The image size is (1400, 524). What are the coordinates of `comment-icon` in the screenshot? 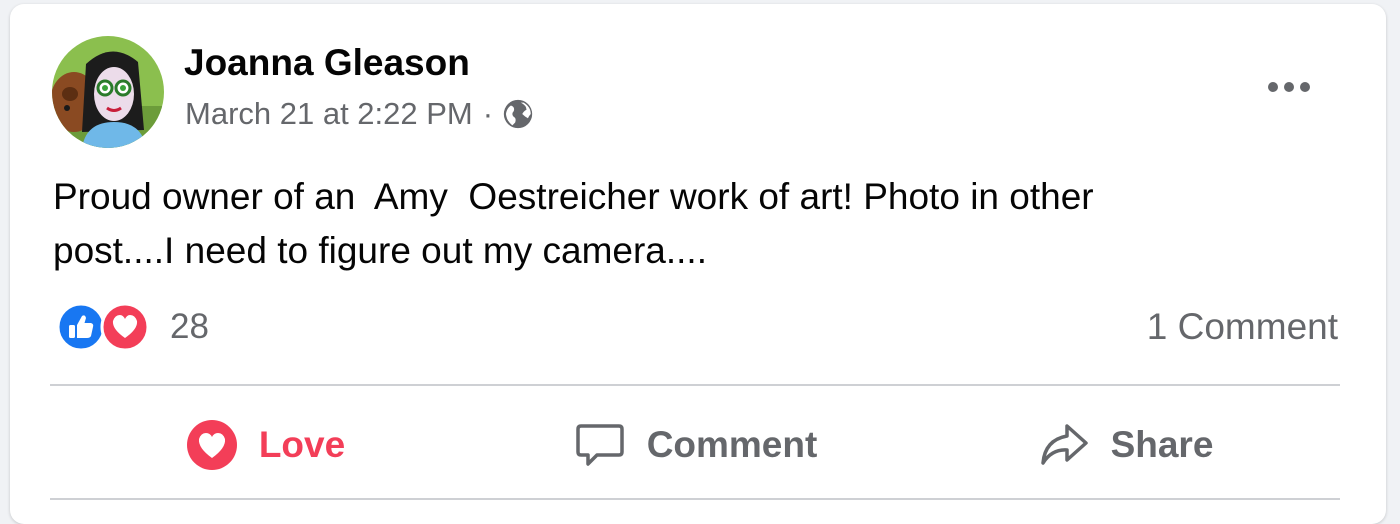 It's located at (599, 445).